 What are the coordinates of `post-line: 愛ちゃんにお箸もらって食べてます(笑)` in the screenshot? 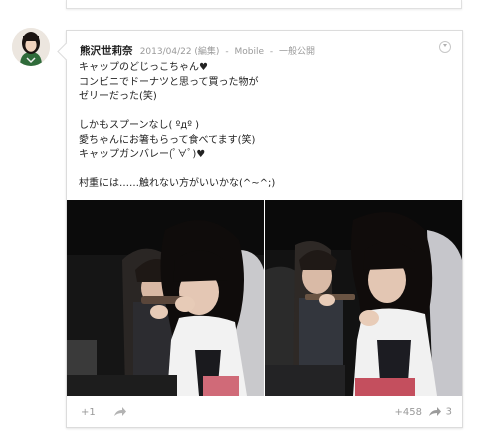 It's located at (167, 140).